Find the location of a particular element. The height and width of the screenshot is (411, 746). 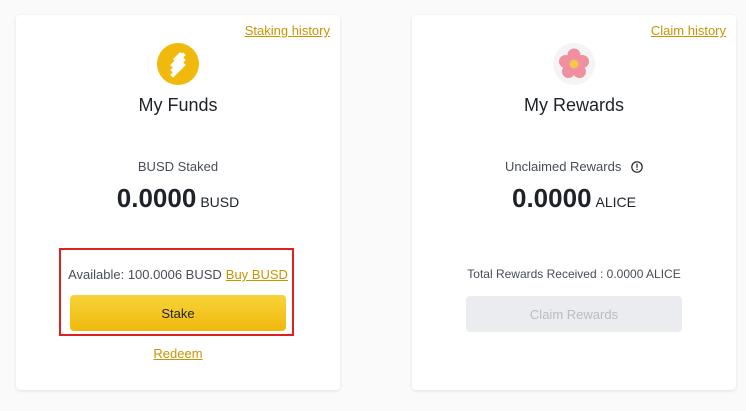

unclaimed-rewards-label: Unclaimed Rewards is located at coordinates (563, 166).